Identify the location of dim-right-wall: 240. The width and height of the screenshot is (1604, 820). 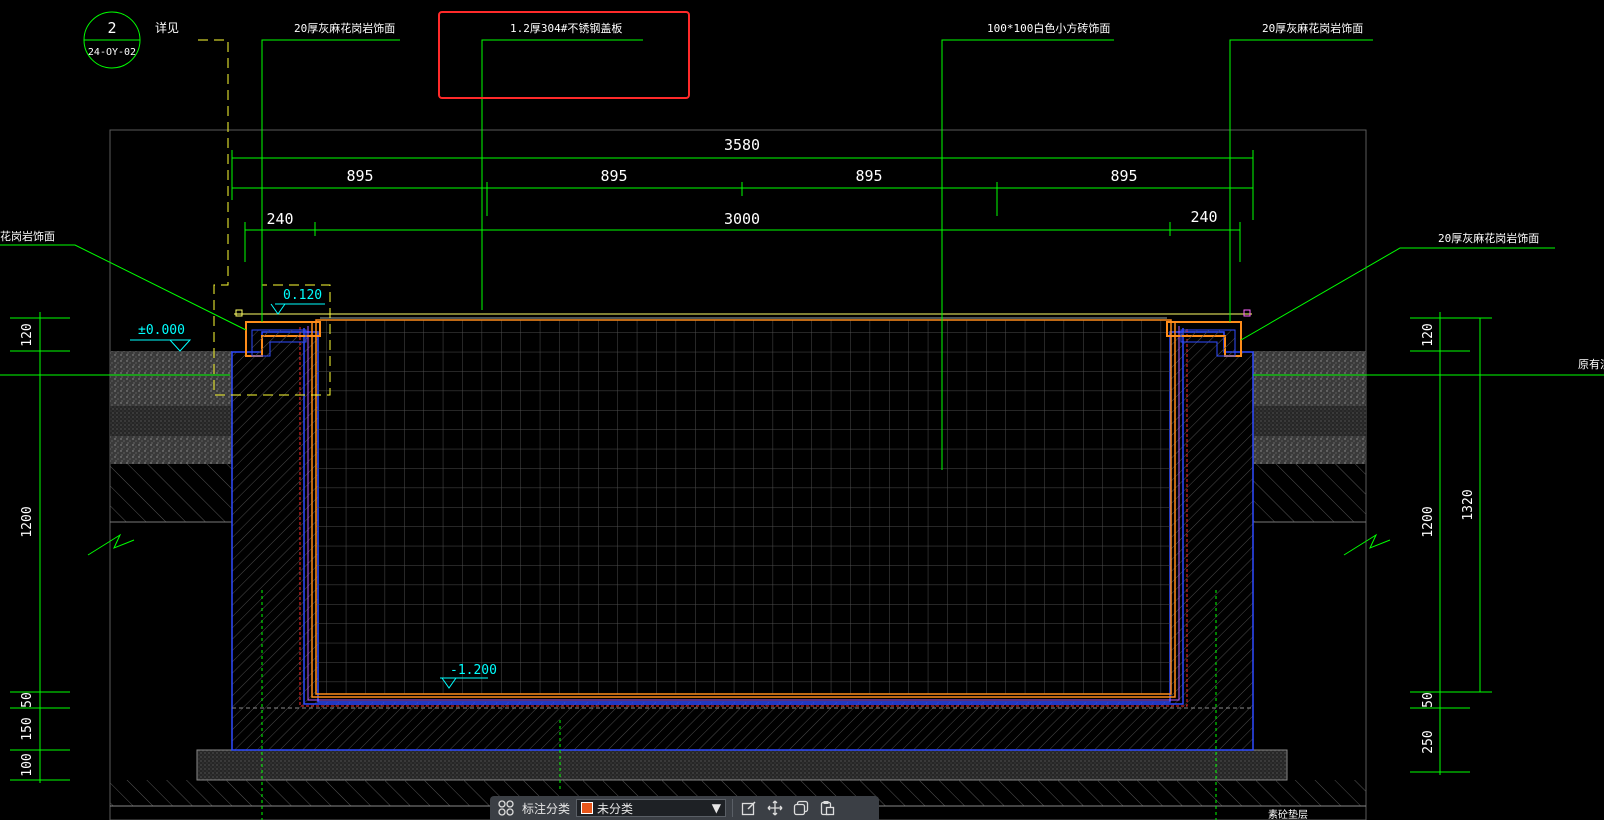
(1203, 217).